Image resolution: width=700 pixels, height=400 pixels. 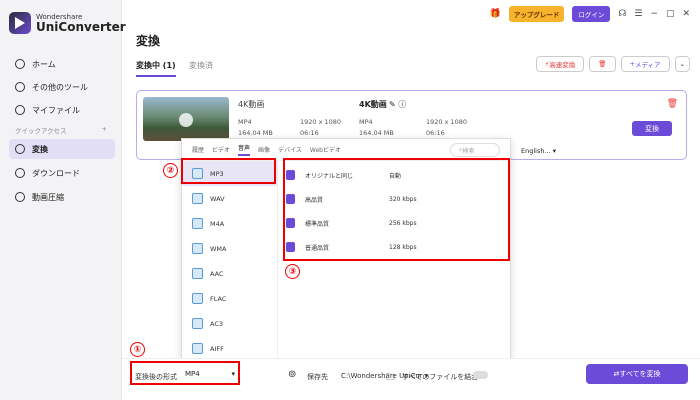 I want to click on sidebar-item-download: ダウンロード, so click(x=62, y=173).